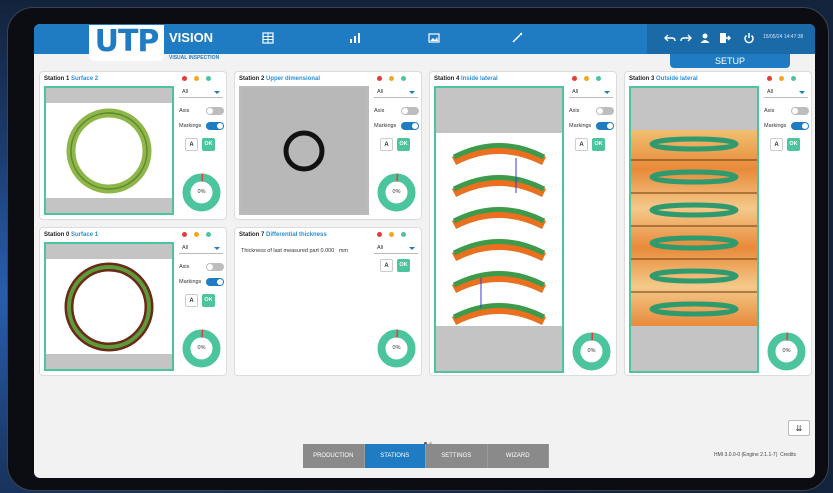 The height and width of the screenshot is (493, 833). I want to click on datetime: 15/05/24 14:47:38, so click(783, 37).